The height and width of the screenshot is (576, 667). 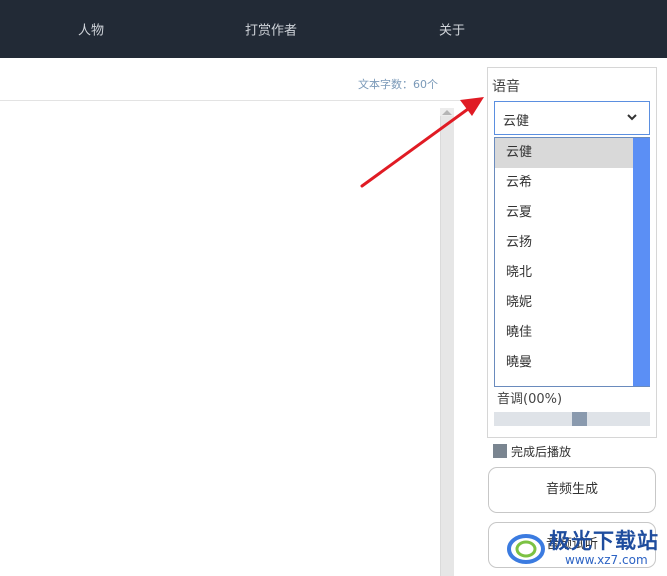 What do you see at coordinates (564, 333) in the screenshot?
I see `voice-option: 曉佳` at bounding box center [564, 333].